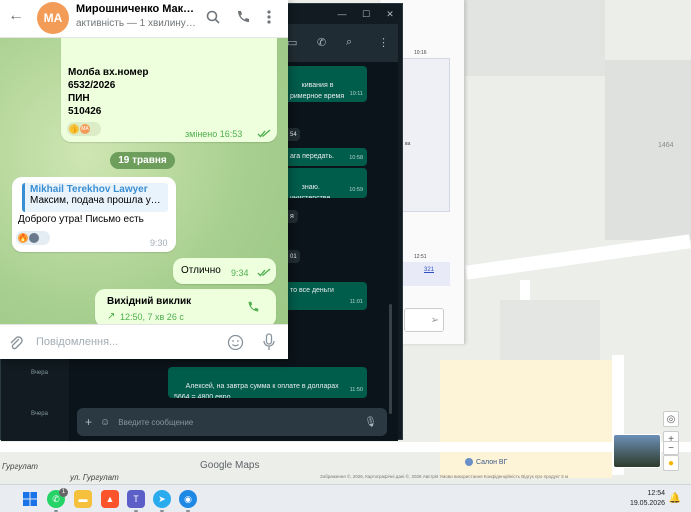 The height and width of the screenshot is (512, 691). What do you see at coordinates (671, 463) in the screenshot?
I see `map-pegman-icon: ●` at bounding box center [671, 463].